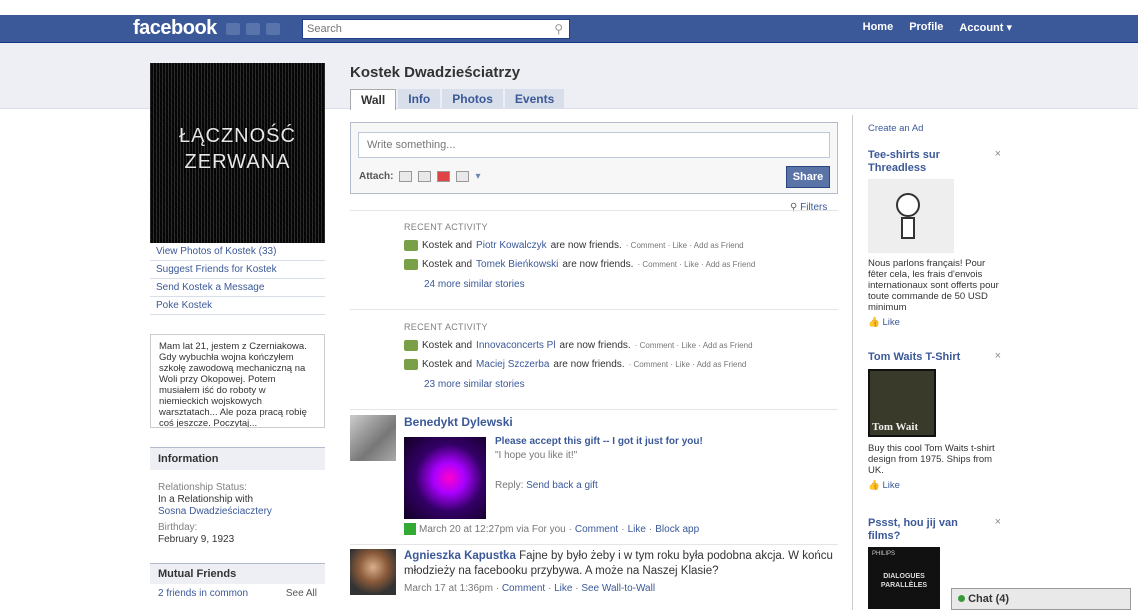 This screenshot has width=1138, height=610. Describe the element at coordinates (918, 530) in the screenshot. I see `ad-title-link: Pssst, hou jij van films?` at that location.